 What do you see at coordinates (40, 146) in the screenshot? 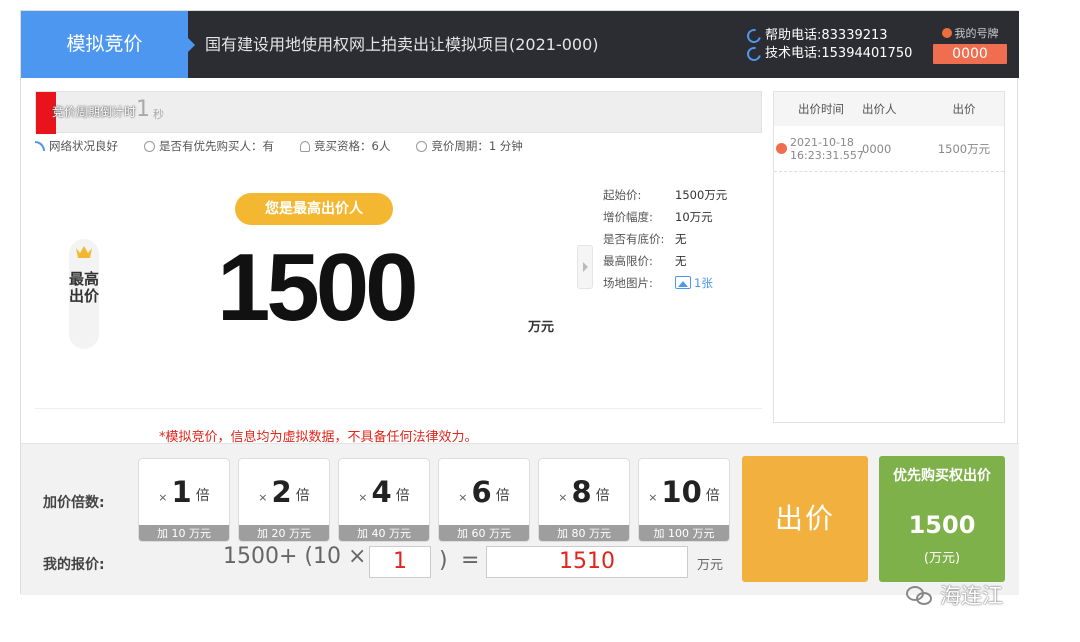
I see `signal-icon` at bounding box center [40, 146].